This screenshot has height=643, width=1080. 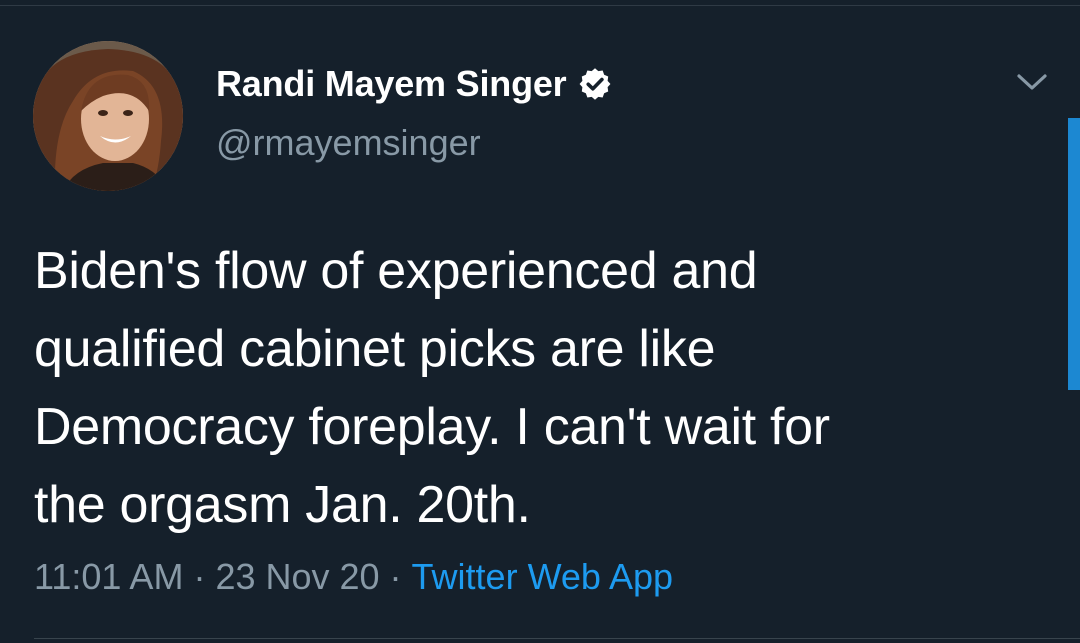 I want to click on name-row: Randi Mayem Singer, so click(x=414, y=84).